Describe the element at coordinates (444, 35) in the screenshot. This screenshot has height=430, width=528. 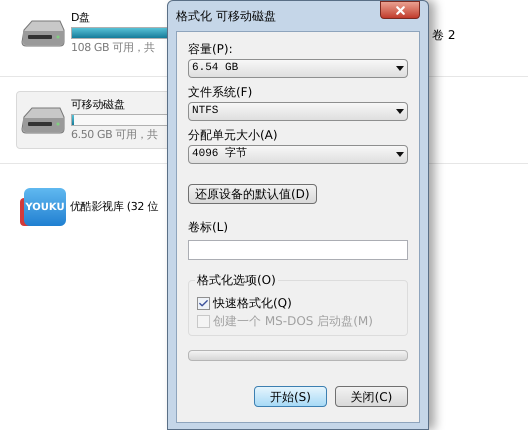
I see `volume-text: 卷 2` at that location.